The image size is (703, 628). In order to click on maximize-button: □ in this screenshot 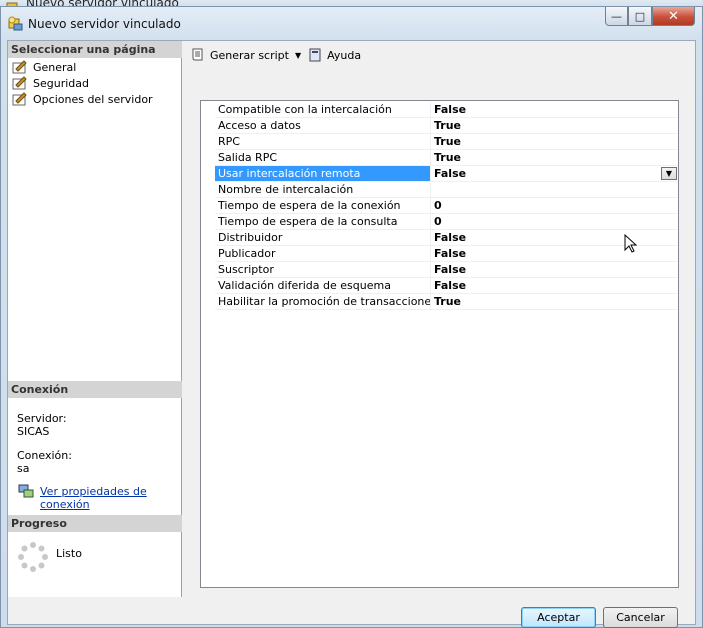, I will do `click(640, 16)`.